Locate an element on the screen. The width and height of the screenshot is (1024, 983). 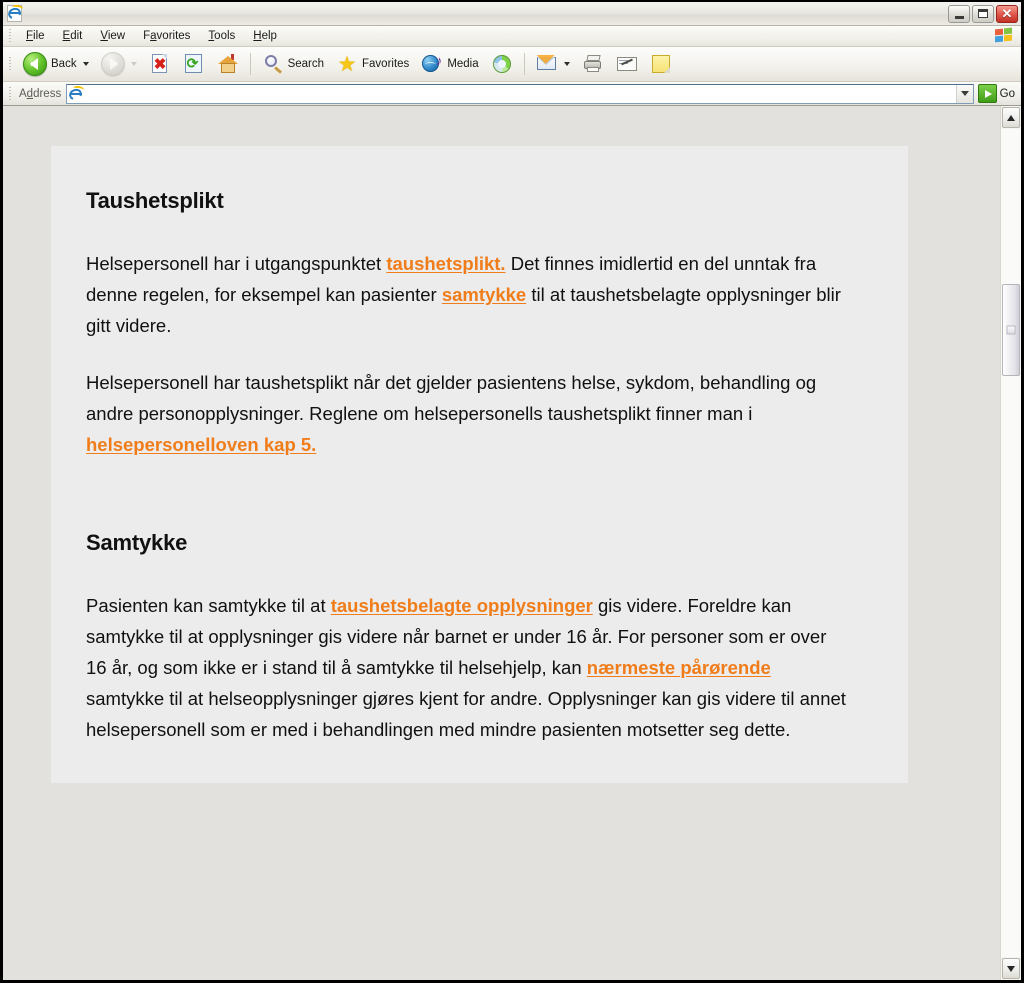
menu-gripper is located at coordinates (10, 36).